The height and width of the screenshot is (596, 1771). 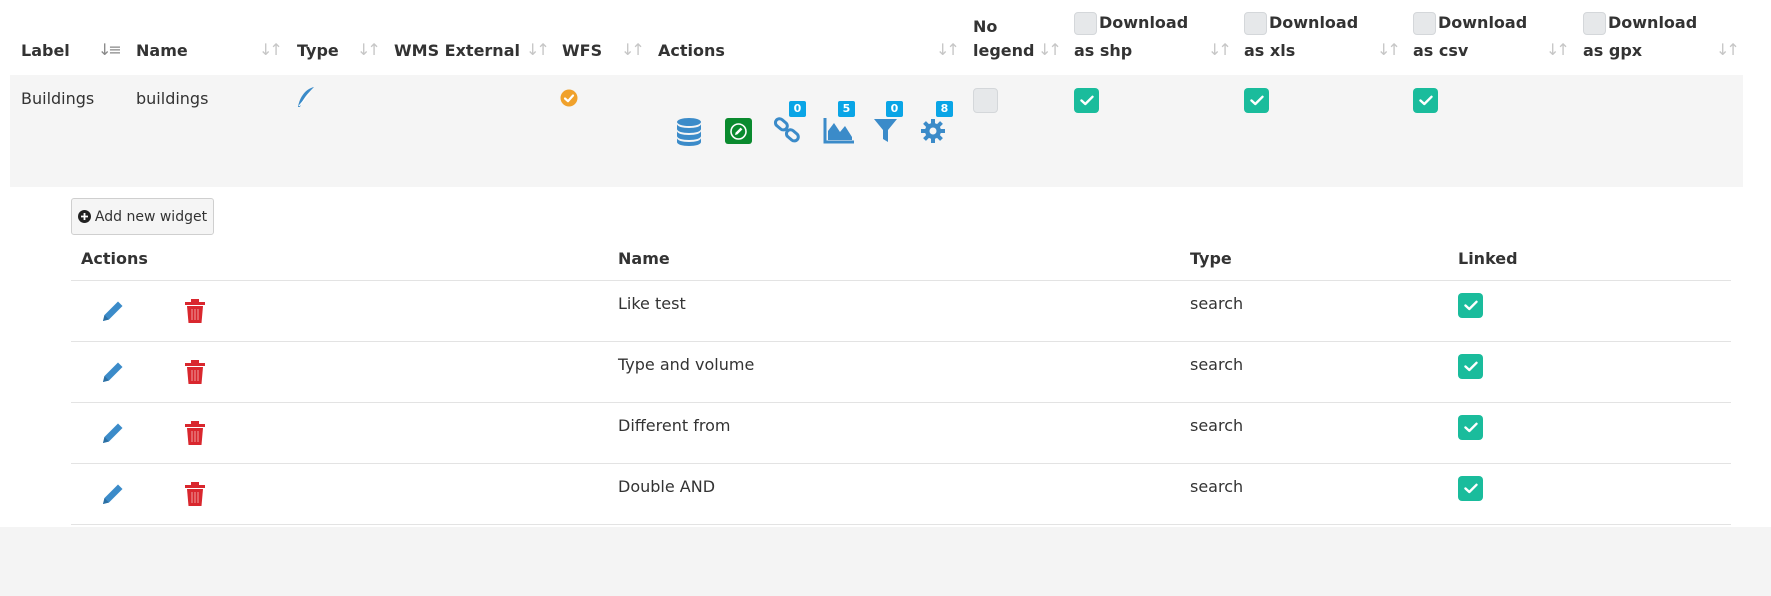 I want to click on database-icon, so click(x=689, y=131).